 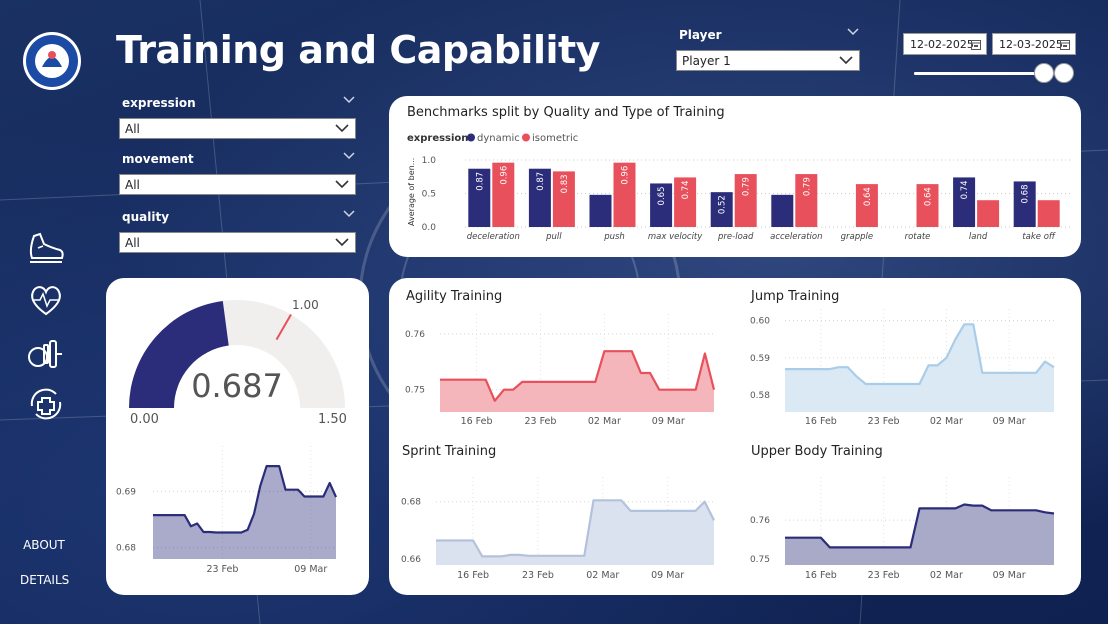 I want to click on y-tick-label: 0.66, so click(x=411, y=560).